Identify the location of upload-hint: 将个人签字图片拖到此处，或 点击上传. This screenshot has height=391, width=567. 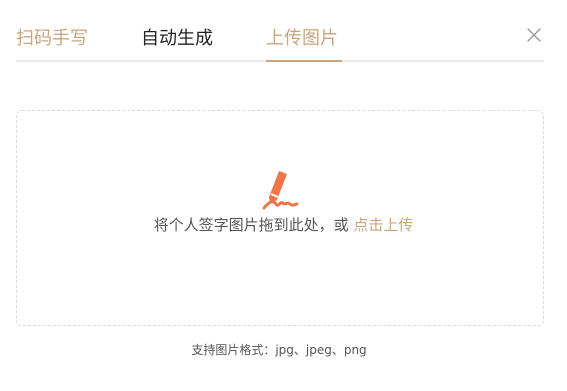
(283, 225).